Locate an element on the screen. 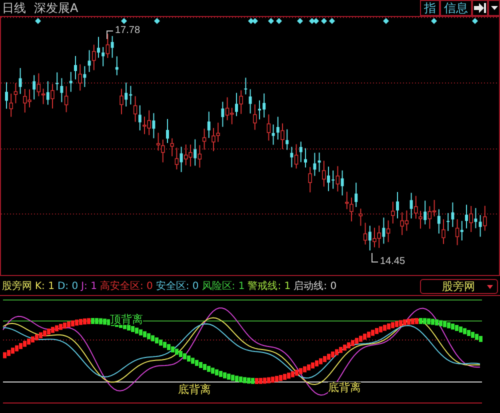 This screenshot has height=413, width=500. legend-value: 警戒线: 1 is located at coordinates (269, 287).